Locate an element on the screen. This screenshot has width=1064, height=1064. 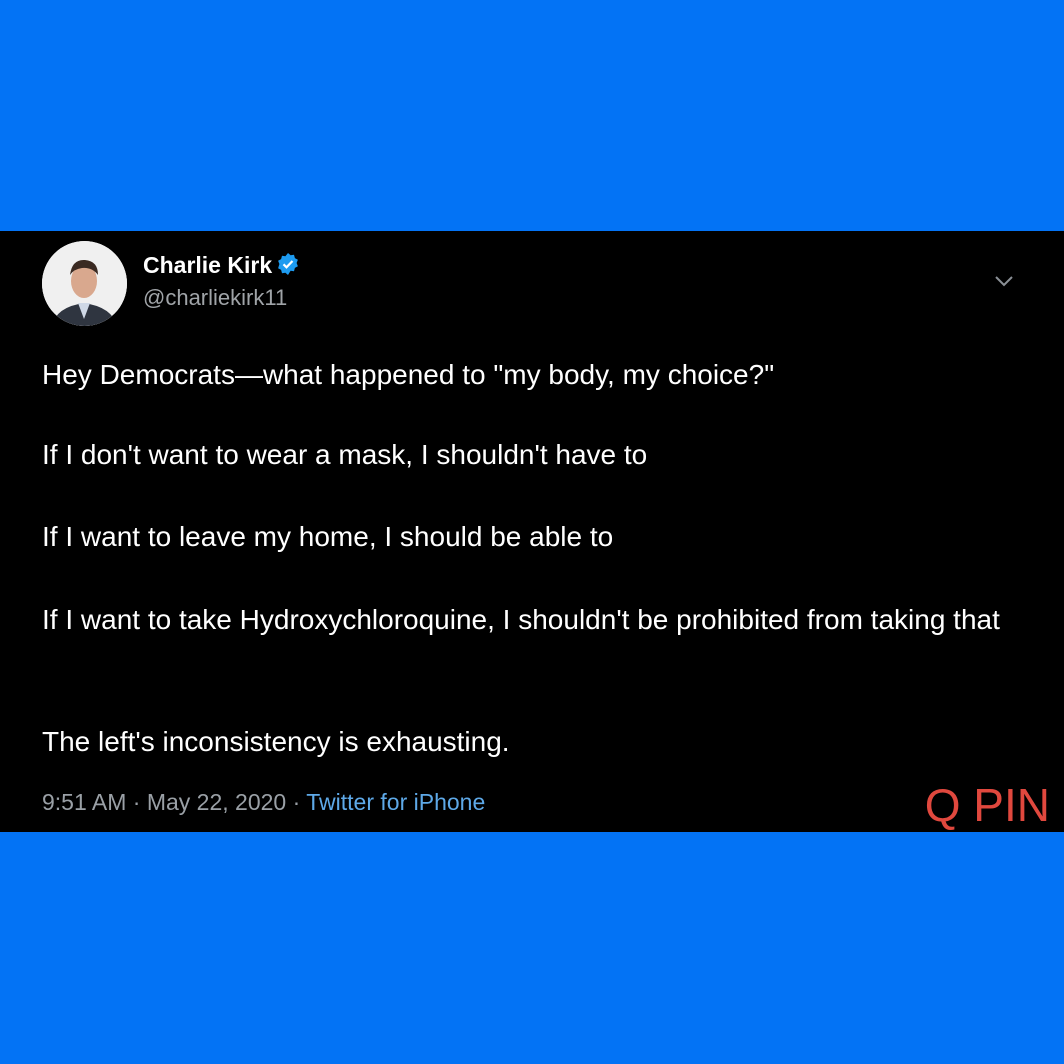
author-handle: @charliekirk11 is located at coordinates (215, 298).